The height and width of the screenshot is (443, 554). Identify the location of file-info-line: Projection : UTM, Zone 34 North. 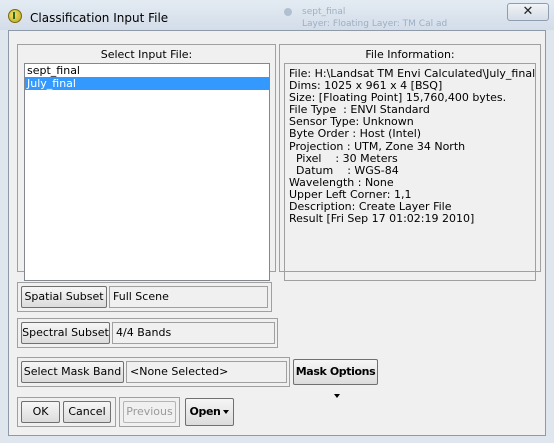
(377, 146).